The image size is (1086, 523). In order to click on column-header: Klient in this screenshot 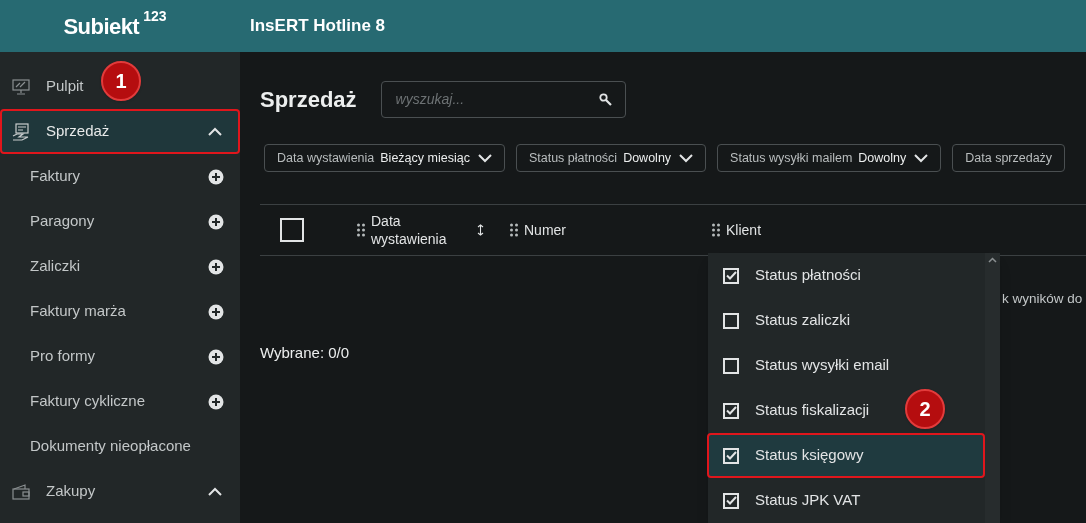, I will do `click(744, 230)`.